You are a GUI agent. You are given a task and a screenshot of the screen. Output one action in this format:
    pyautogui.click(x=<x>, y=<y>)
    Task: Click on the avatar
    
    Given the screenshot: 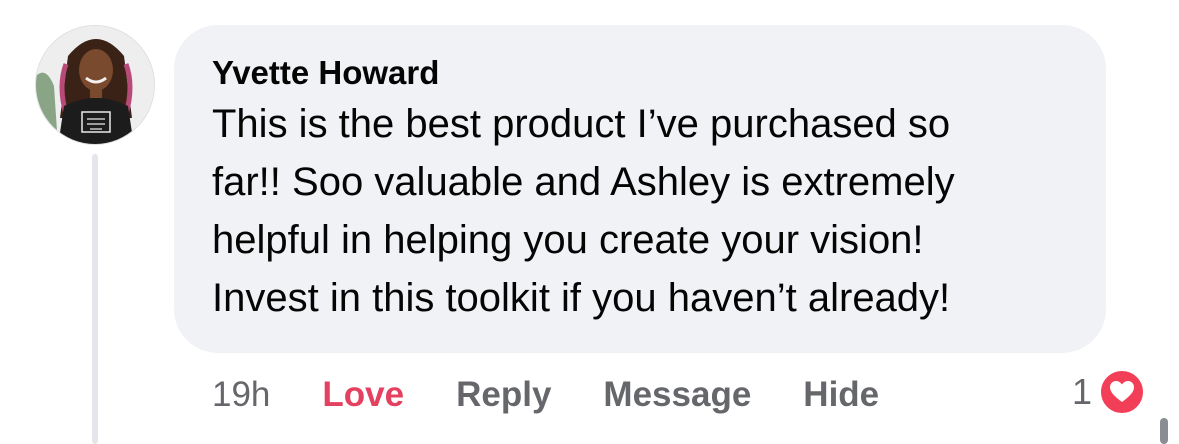 What is the action you would take?
    pyautogui.click(x=95, y=85)
    